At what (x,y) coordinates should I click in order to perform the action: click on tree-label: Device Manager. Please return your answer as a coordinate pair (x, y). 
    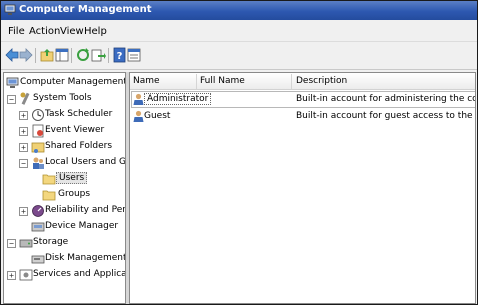
    Looking at the image, I should click on (82, 226).